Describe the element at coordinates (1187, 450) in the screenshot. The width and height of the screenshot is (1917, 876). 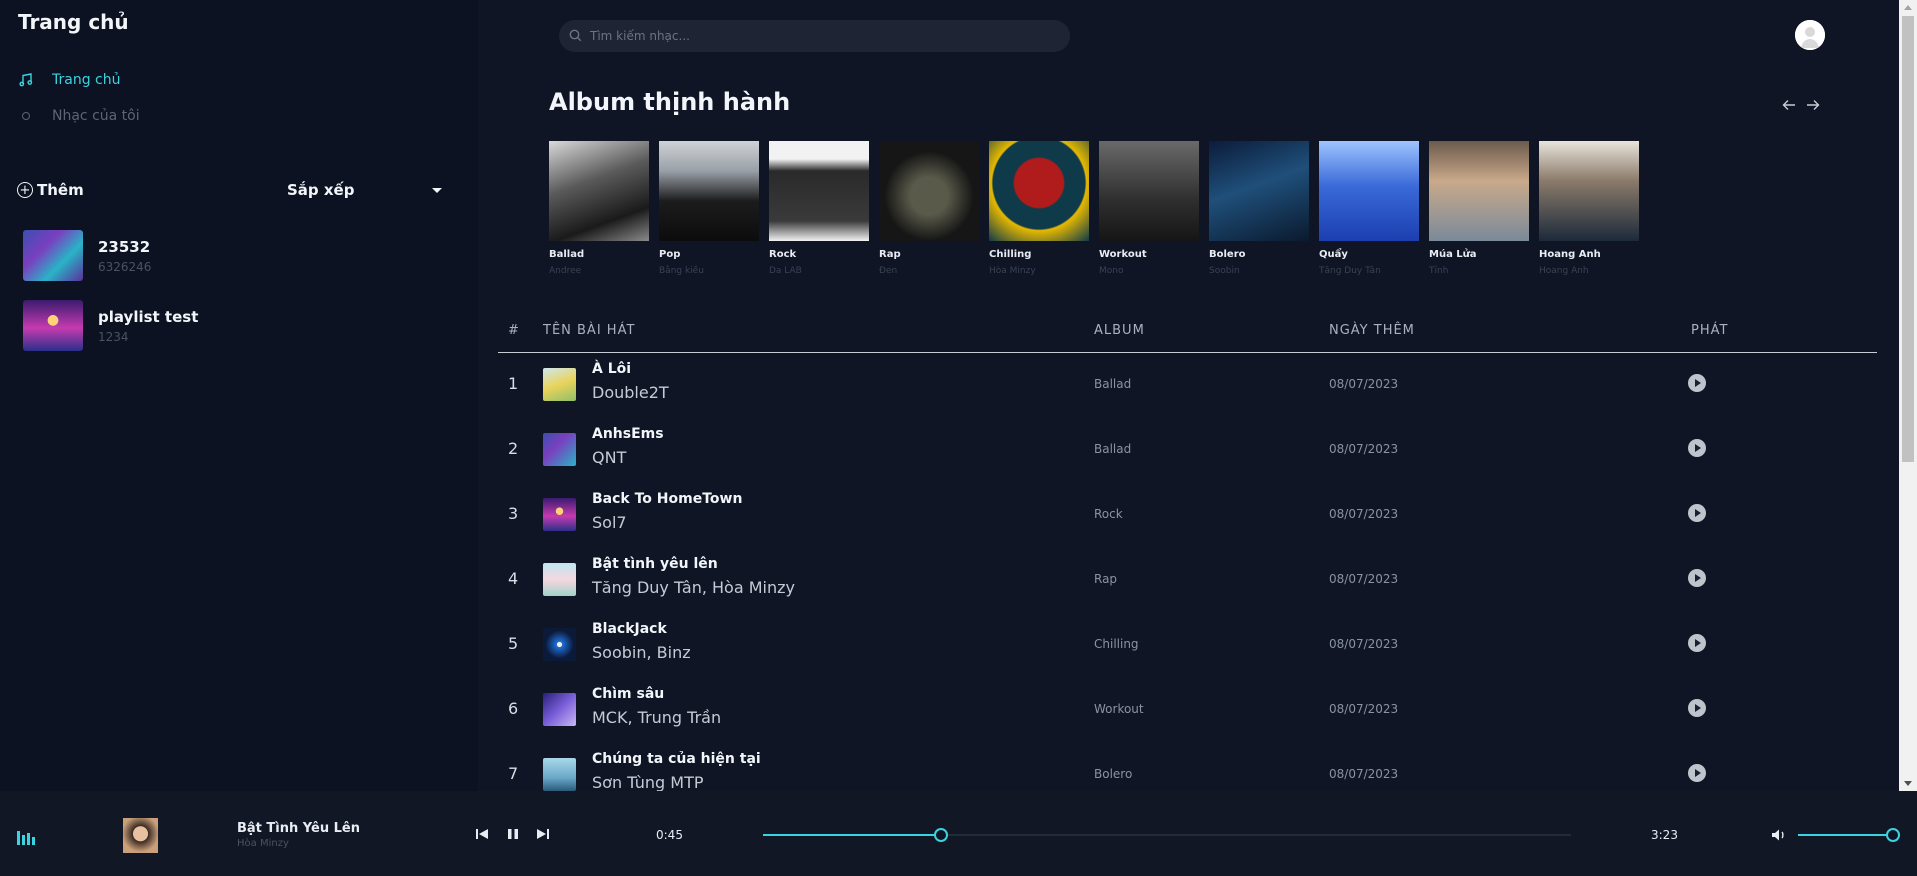
I see `table-row: 2 AnhsEms QNT Ballad 08/07/2023` at that location.